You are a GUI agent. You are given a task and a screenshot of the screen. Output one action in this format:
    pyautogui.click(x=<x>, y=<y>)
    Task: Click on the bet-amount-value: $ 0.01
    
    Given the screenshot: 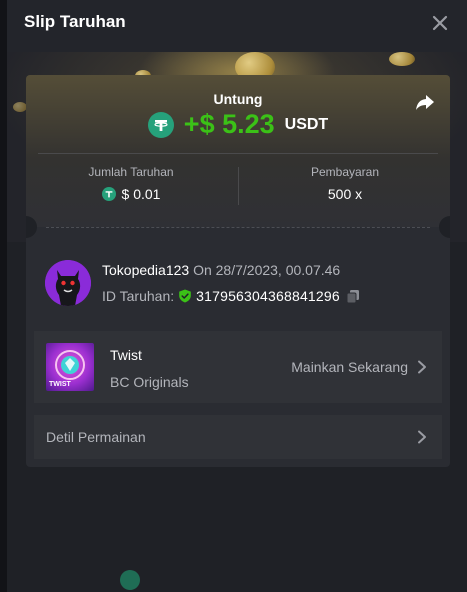 What is the action you would take?
    pyautogui.click(x=141, y=194)
    